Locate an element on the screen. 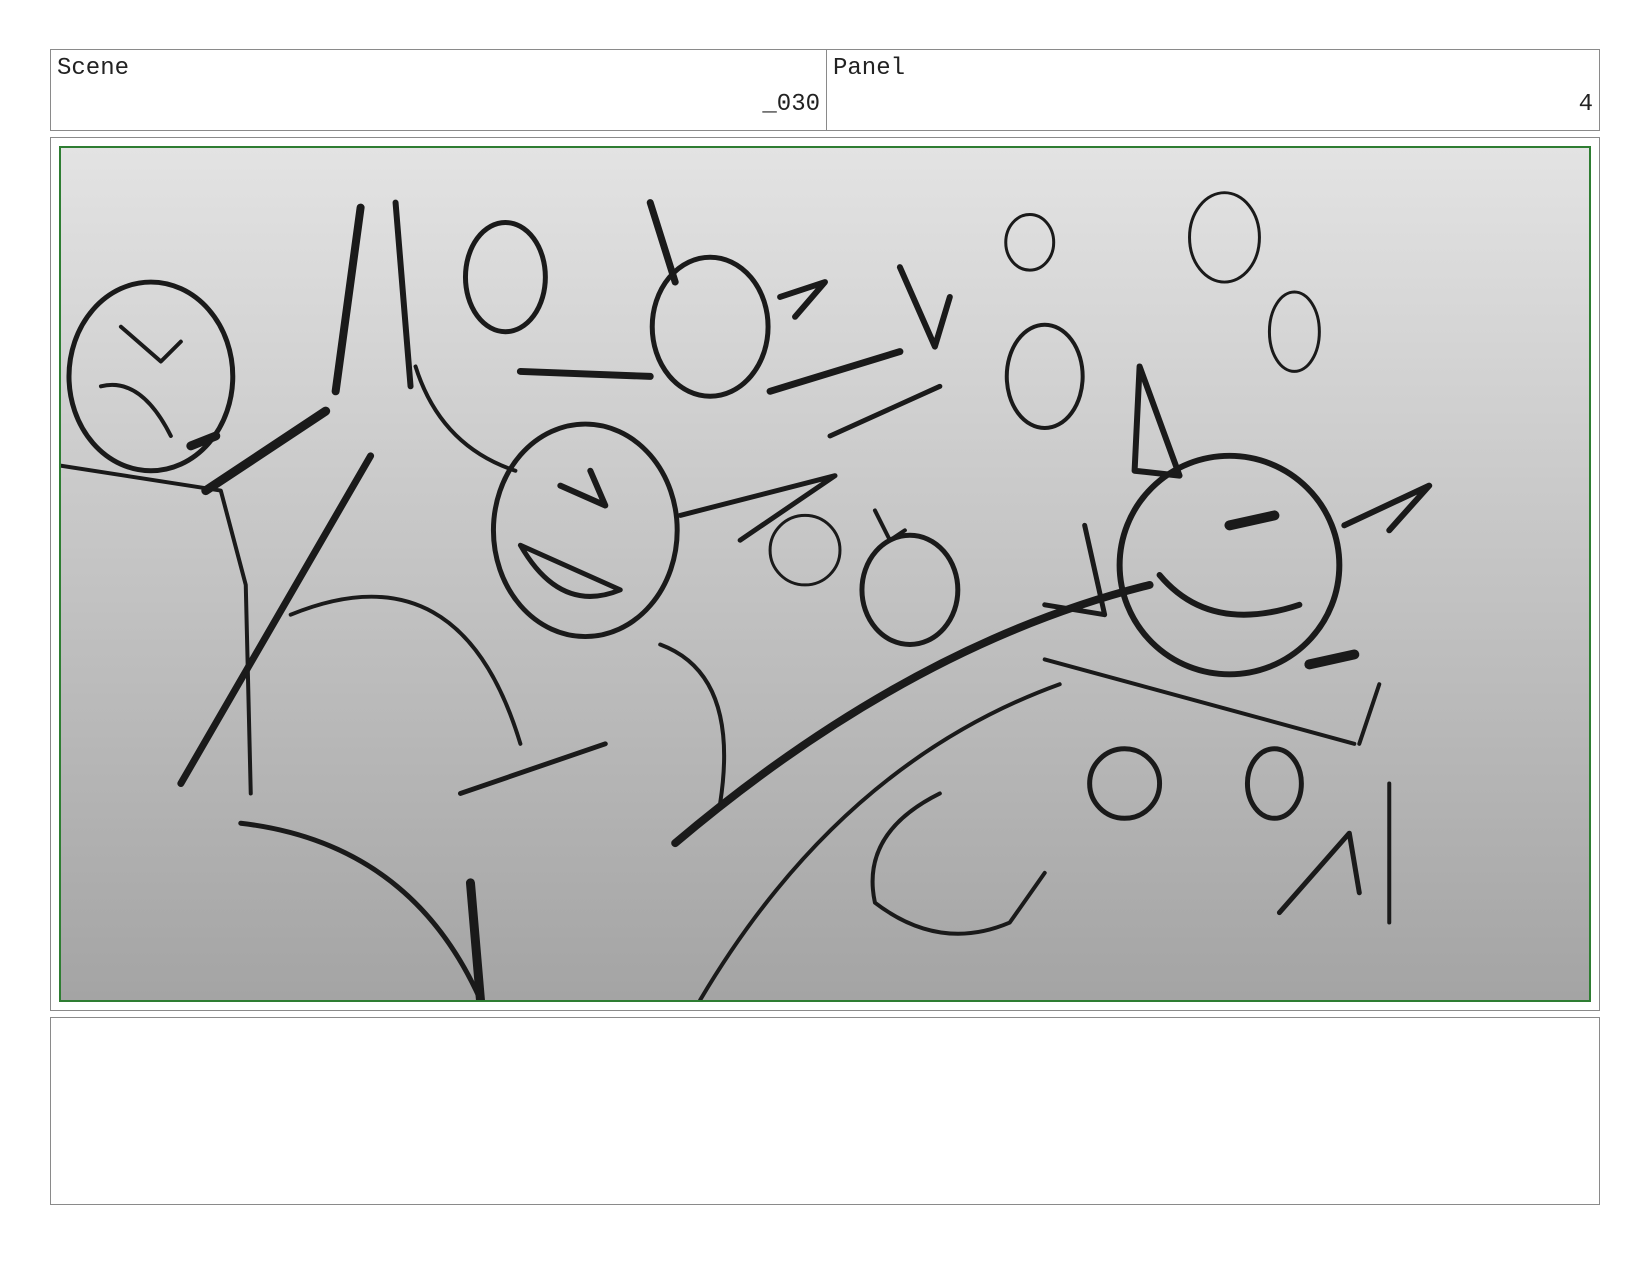 The height and width of the screenshot is (1275, 1650). sketch-head-top is located at coordinates (710, 326).